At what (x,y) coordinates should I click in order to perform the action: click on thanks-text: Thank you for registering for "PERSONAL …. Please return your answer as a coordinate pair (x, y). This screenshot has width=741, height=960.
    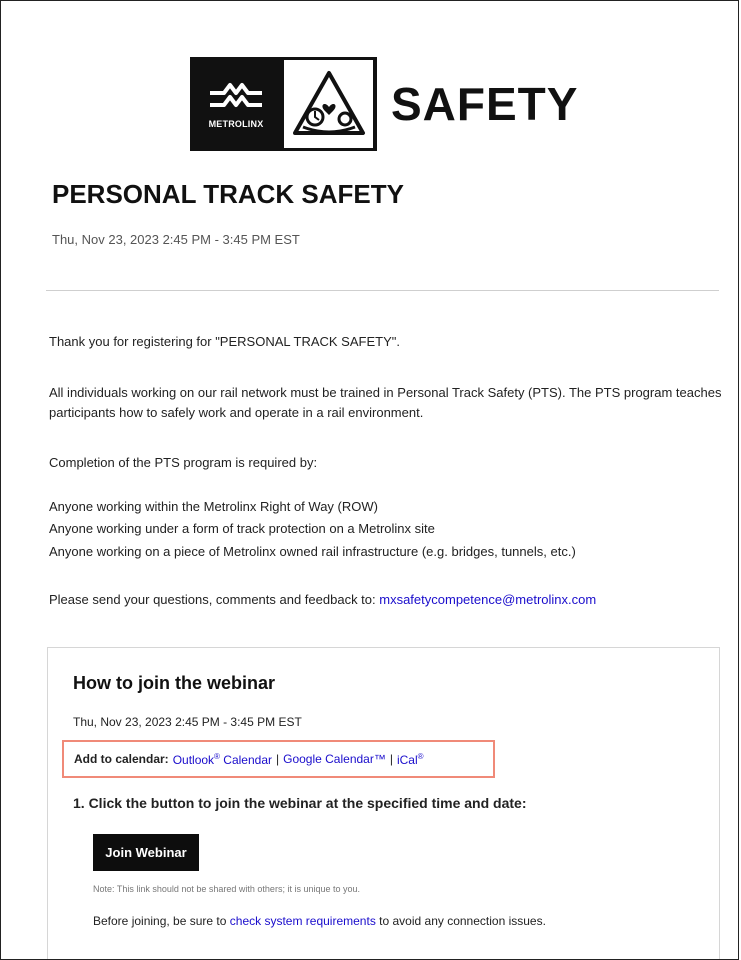
    Looking at the image, I should click on (224, 341).